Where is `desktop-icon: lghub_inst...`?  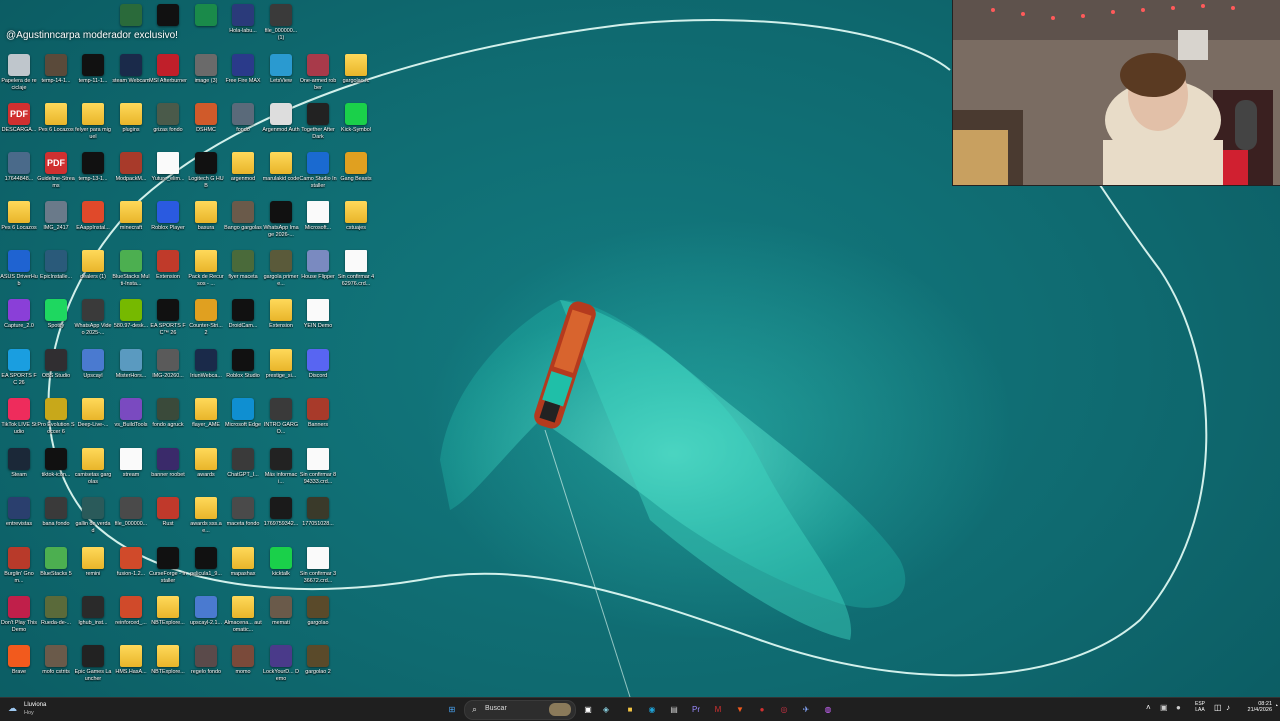
desktop-icon: lghub_inst... is located at coordinates (93, 618).